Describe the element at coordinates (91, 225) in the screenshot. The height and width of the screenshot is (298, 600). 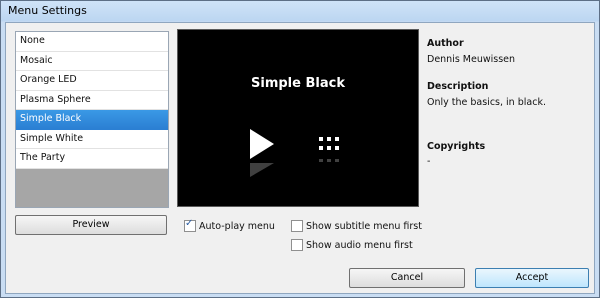
I see `preview-button: Preview` at that location.